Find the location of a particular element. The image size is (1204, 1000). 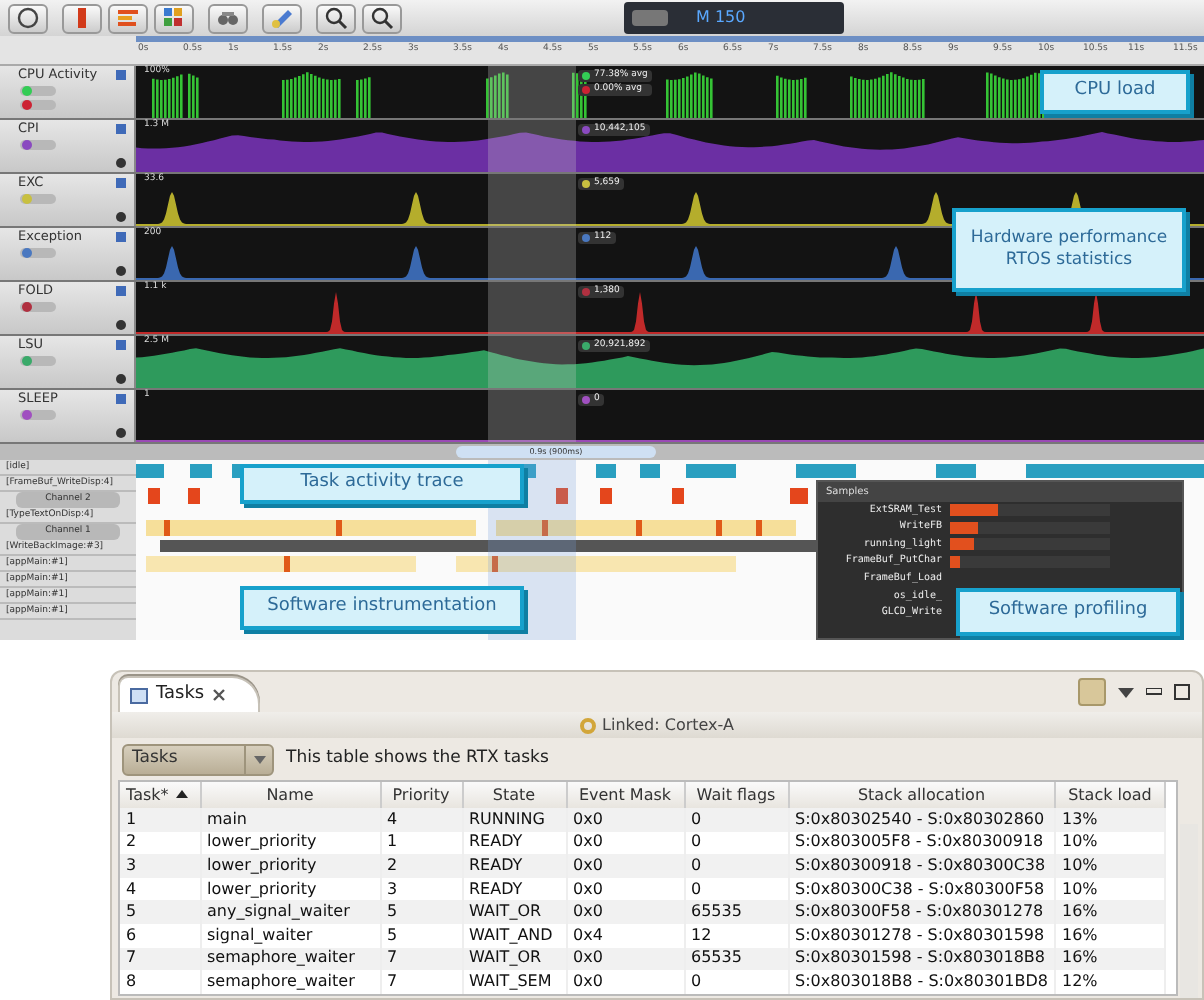

column-header: Task* is located at coordinates (160, 795).